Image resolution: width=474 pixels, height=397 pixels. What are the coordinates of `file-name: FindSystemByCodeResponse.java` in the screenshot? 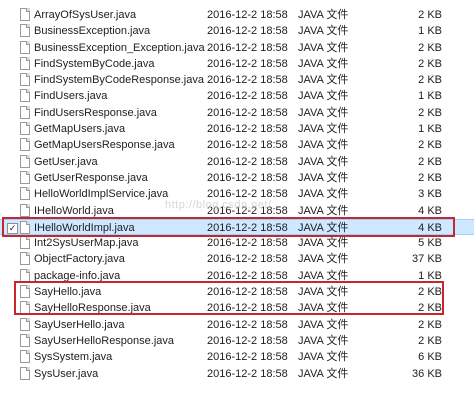 It's located at (119, 80).